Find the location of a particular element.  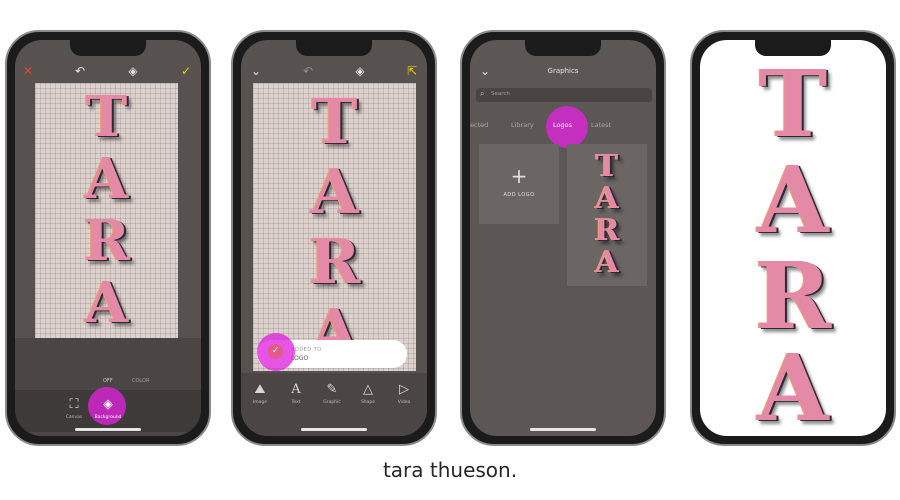

graphics-title: Graphics is located at coordinates (563, 71).